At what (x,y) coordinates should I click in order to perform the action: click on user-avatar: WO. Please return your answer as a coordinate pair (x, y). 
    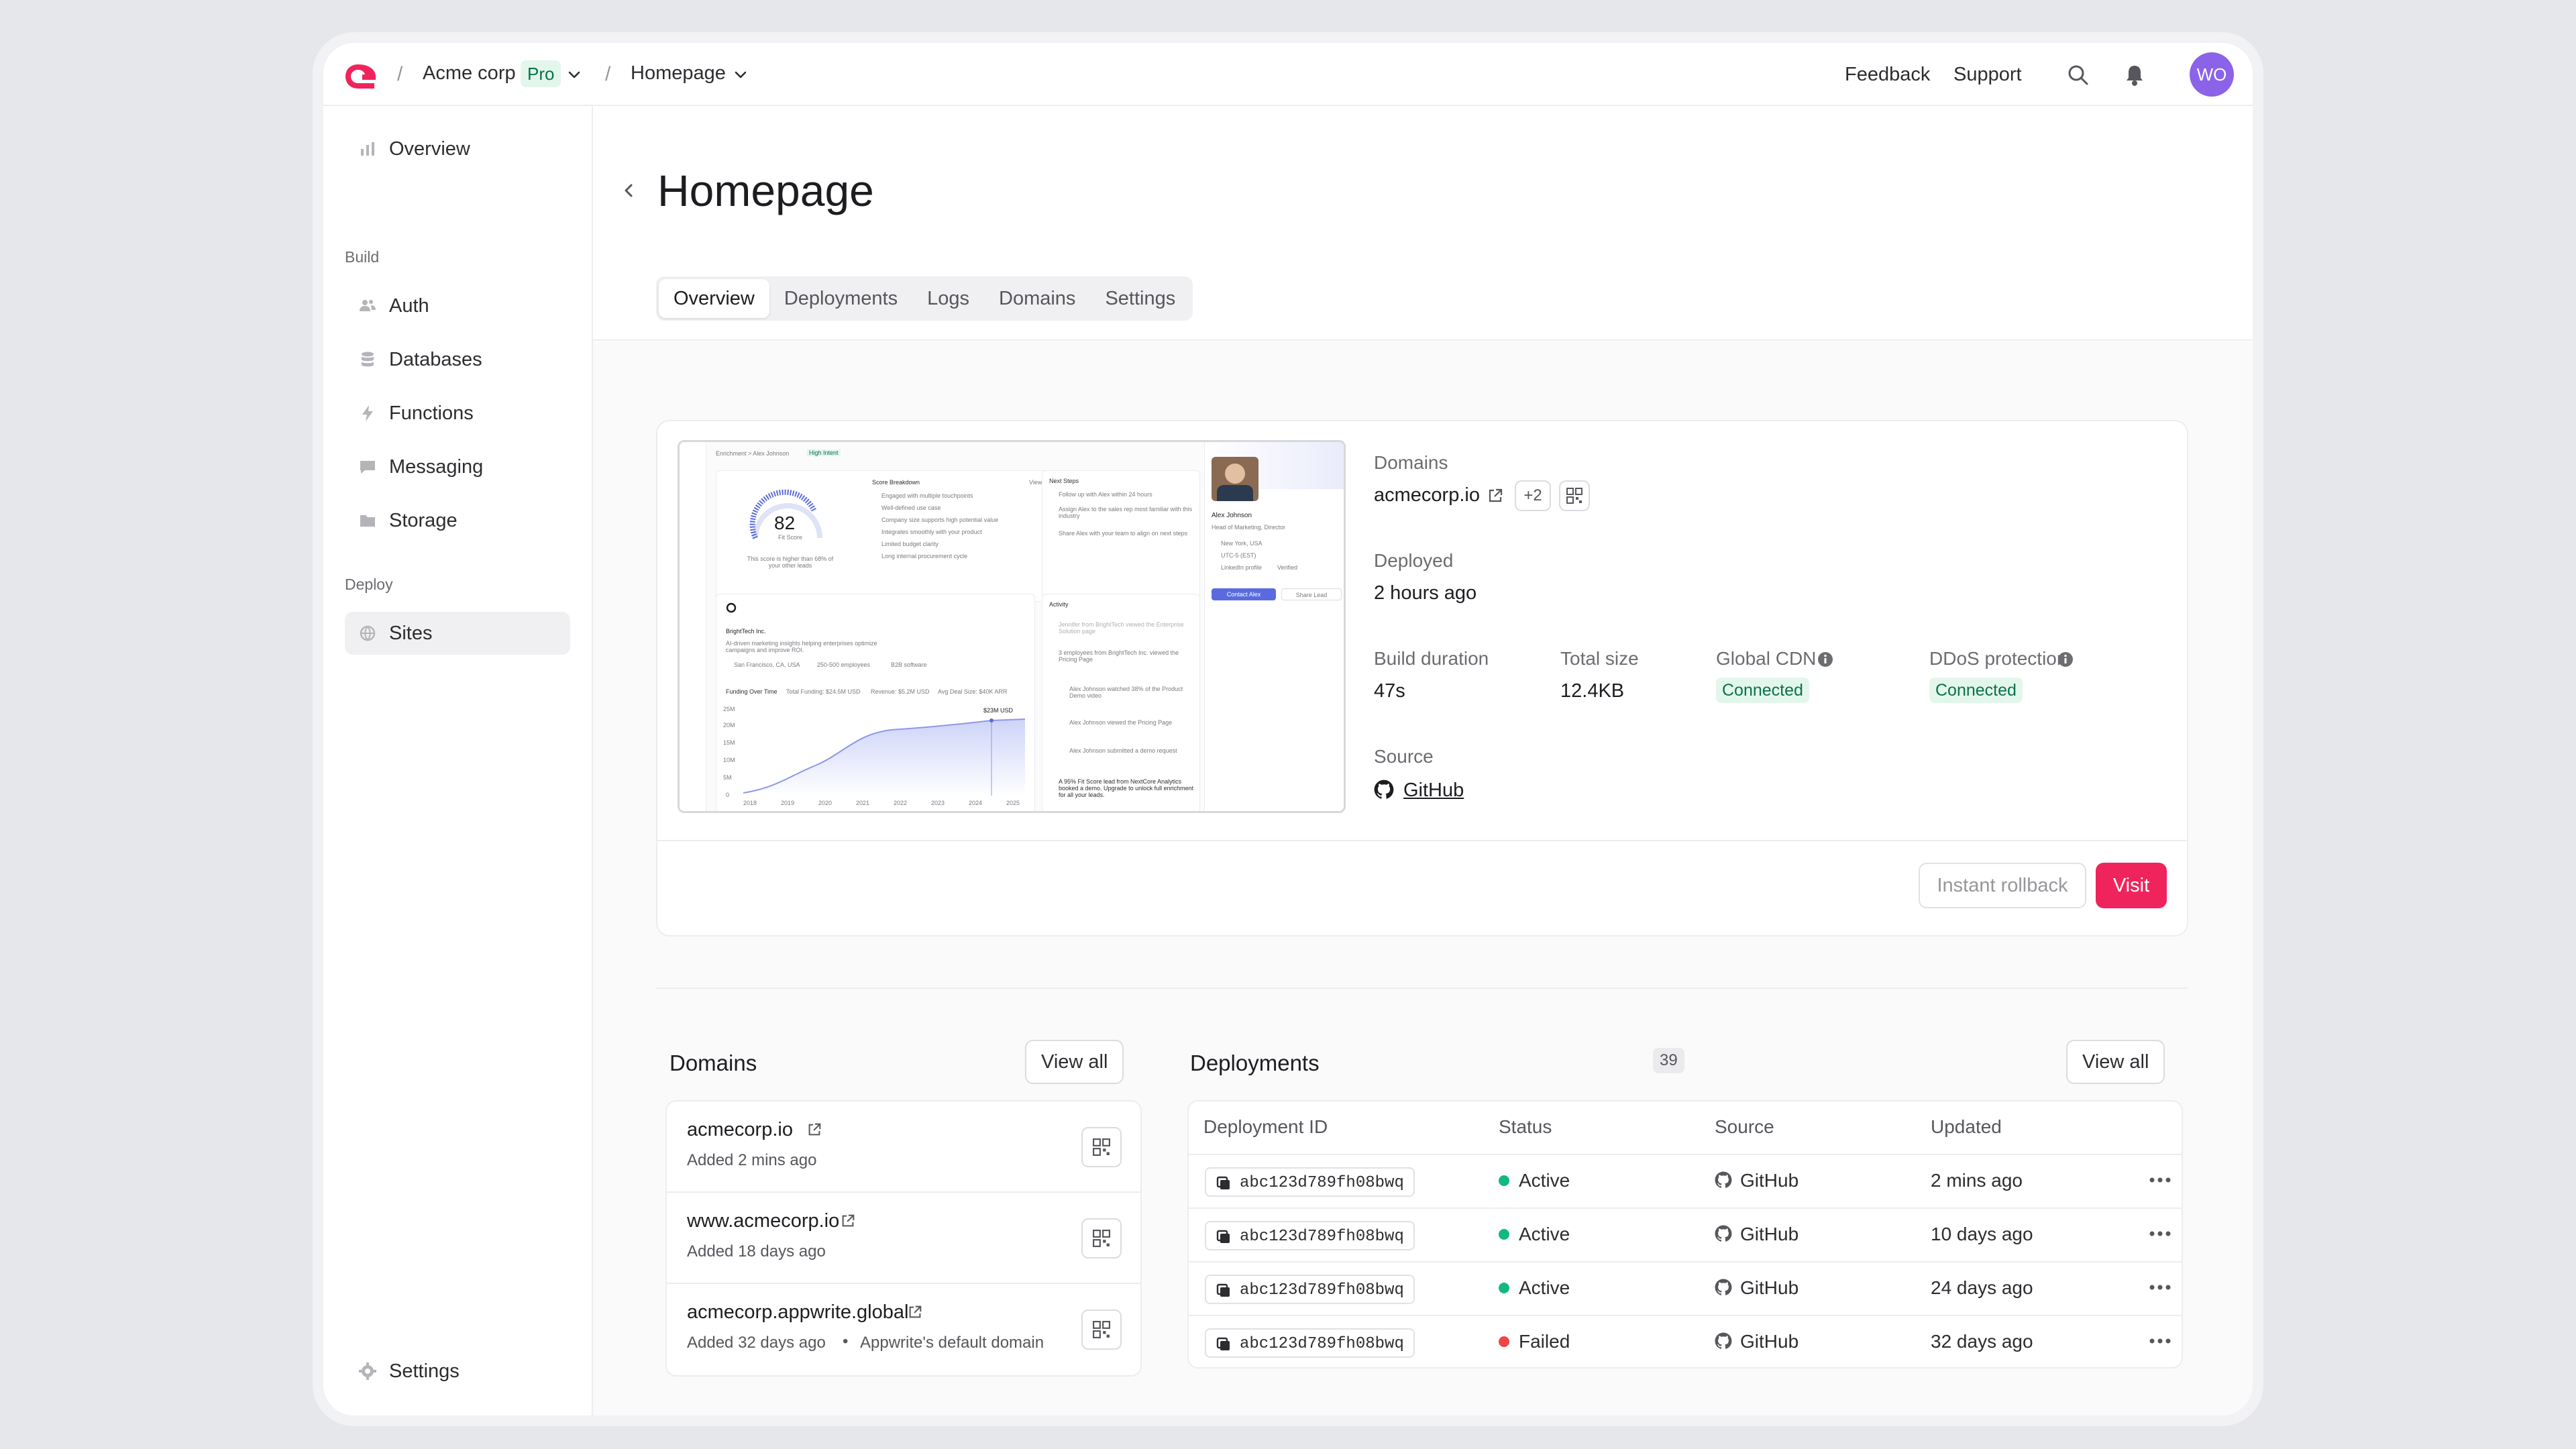
    Looking at the image, I should click on (2212, 74).